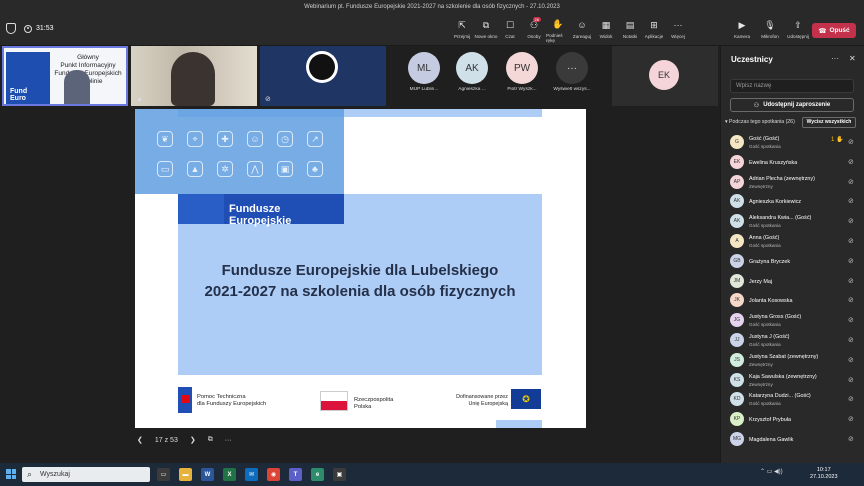  I want to click on app-icon: ▣, so click(339, 474).